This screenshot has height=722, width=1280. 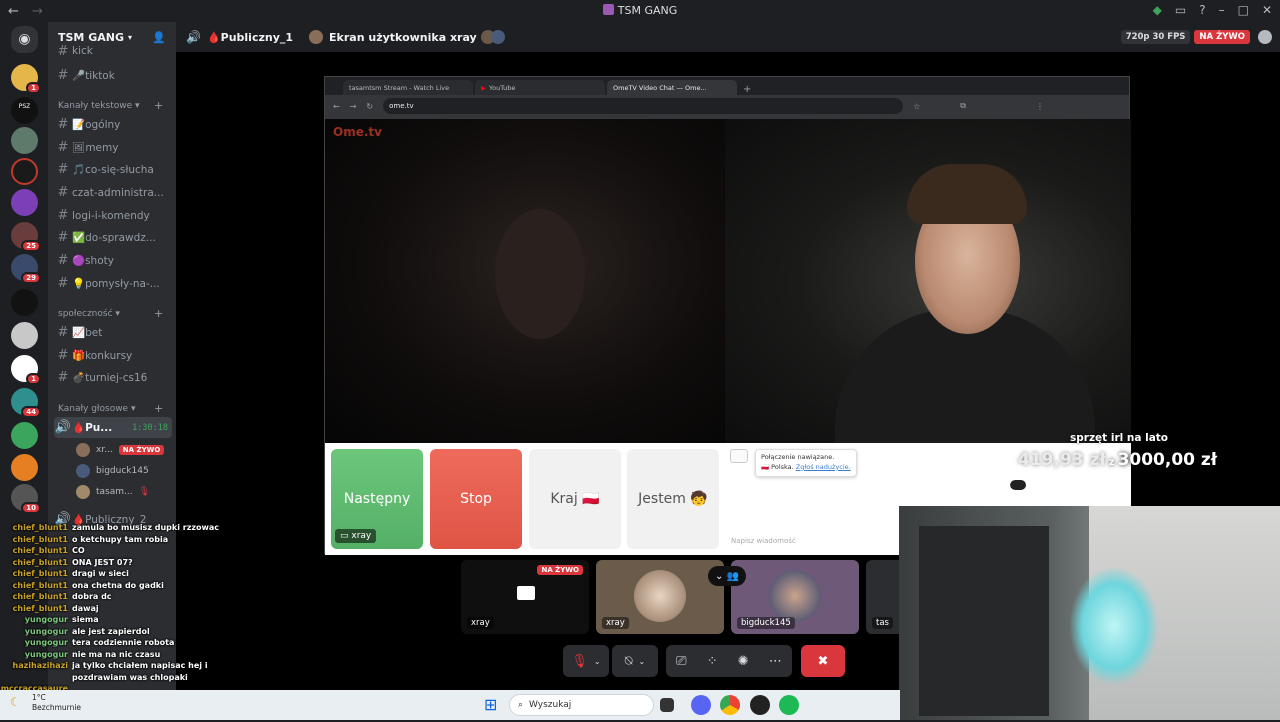 I want to click on server-icon: 29, so click(x=26, y=269).